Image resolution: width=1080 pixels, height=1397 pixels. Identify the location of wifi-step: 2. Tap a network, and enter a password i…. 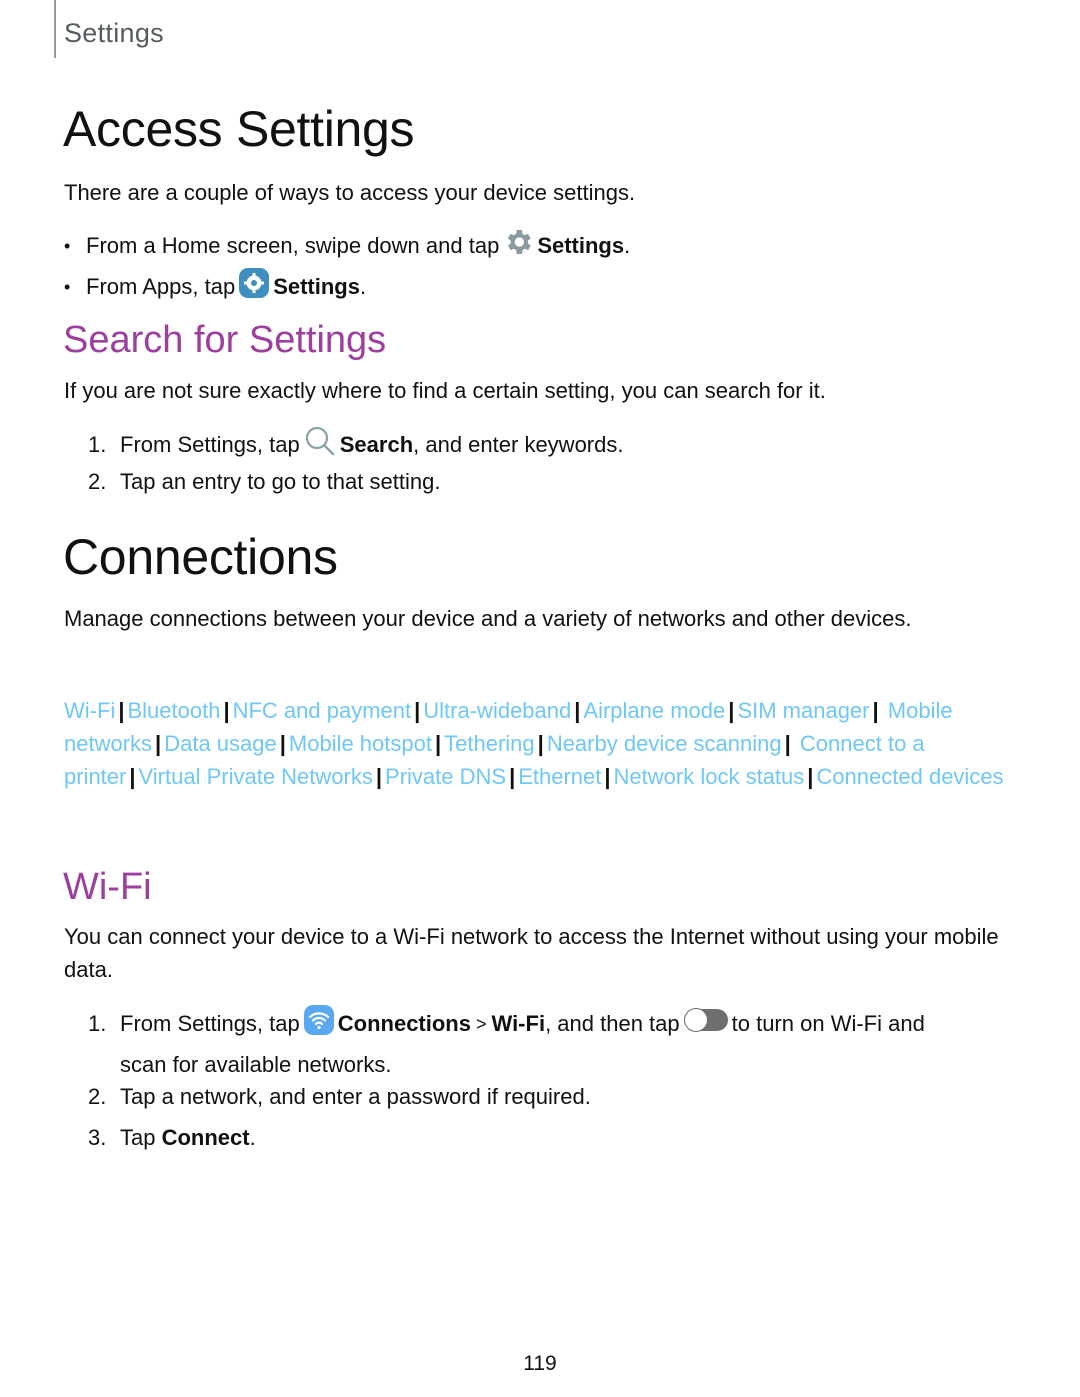
(339, 1097).